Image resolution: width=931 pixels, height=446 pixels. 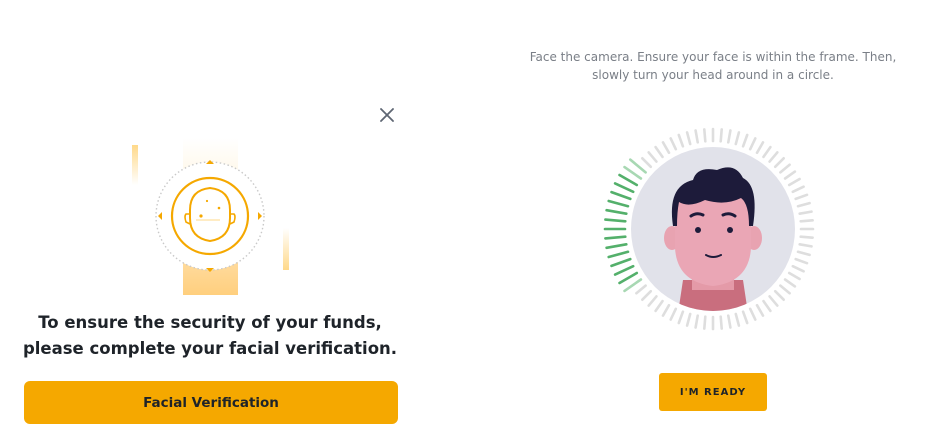 I want to click on facial-verification-button: Facial Verification, so click(x=211, y=402).